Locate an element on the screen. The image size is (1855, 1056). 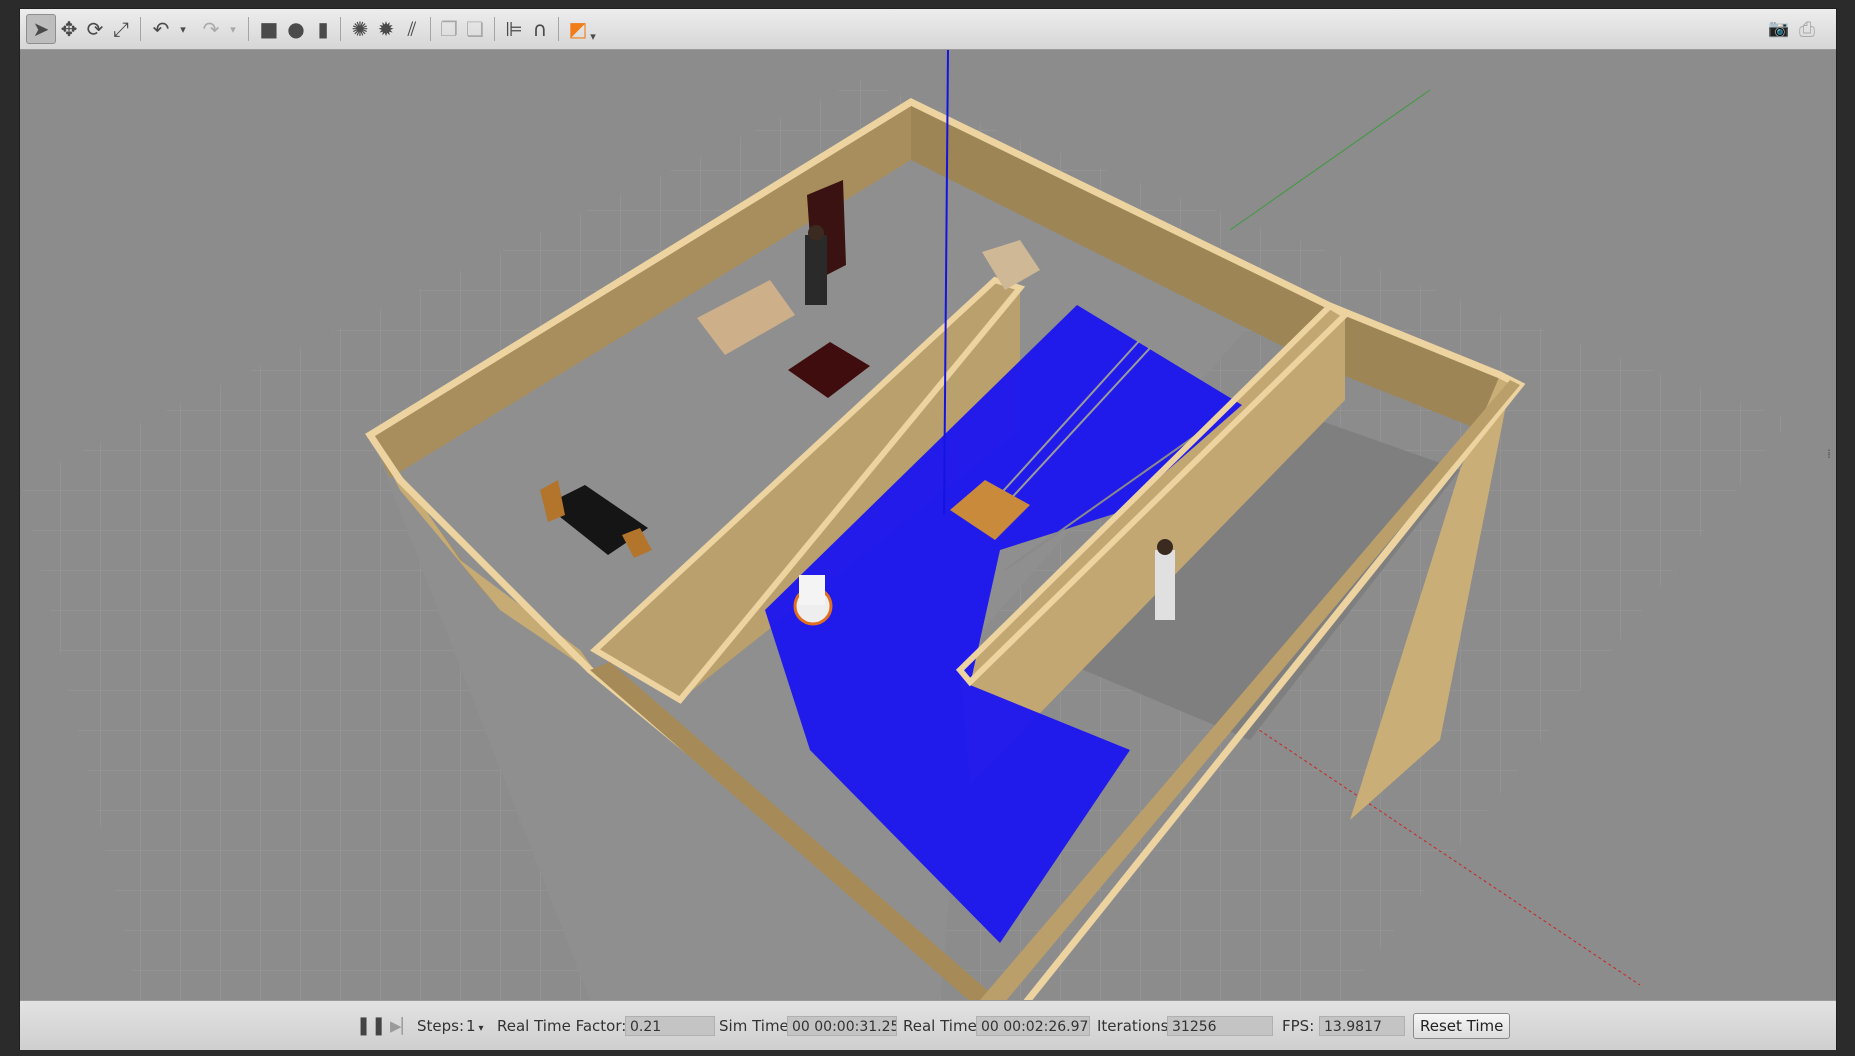
redo-icon: ↷ is located at coordinates (211, 29).